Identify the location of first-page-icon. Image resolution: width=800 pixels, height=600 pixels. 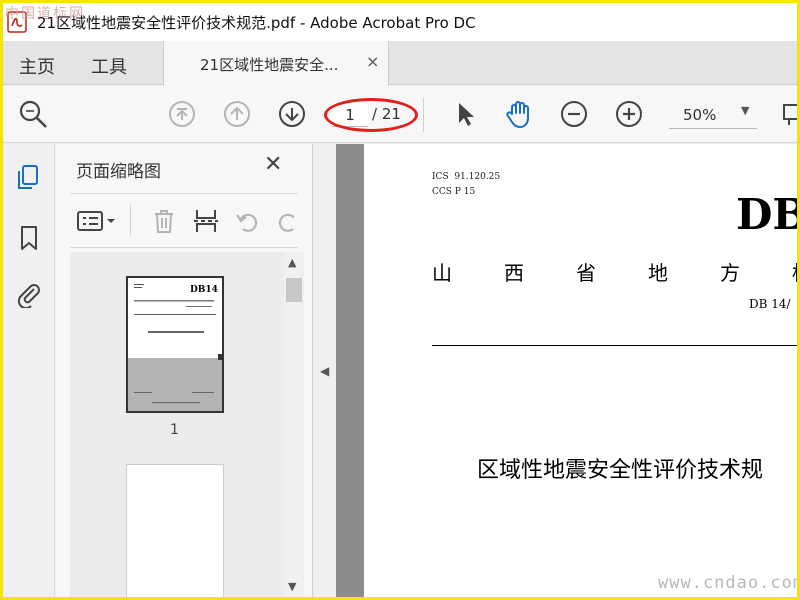
(182, 114).